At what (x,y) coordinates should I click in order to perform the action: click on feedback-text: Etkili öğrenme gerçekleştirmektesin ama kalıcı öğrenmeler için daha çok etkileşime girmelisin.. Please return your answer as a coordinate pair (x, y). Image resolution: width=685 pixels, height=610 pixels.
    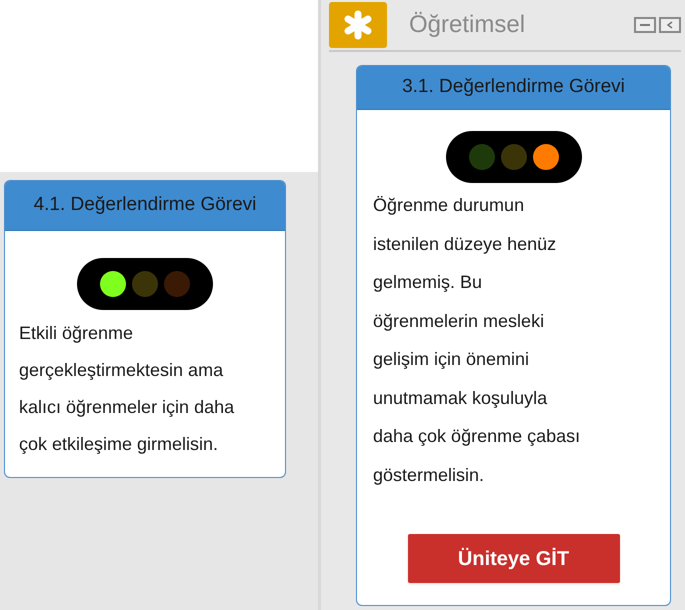
    Looking at the image, I should click on (127, 389).